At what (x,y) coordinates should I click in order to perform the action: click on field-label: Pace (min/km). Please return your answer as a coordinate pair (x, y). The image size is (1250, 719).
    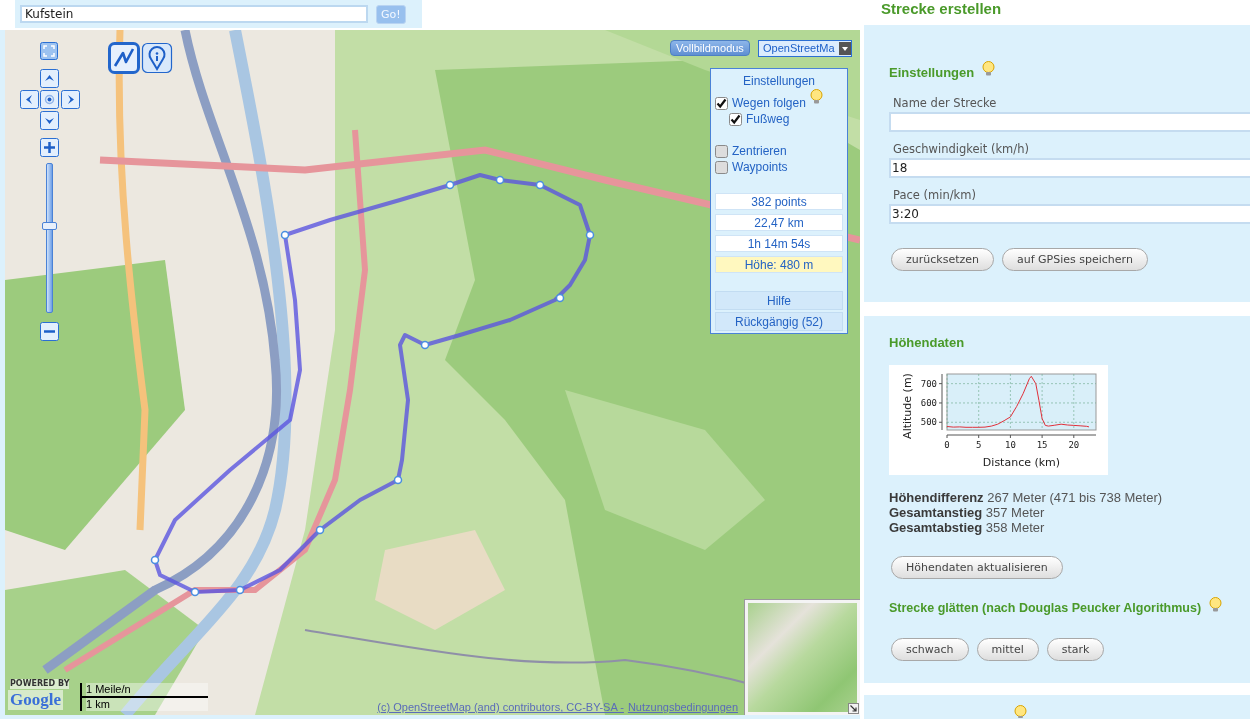
    Looking at the image, I should click on (934, 195).